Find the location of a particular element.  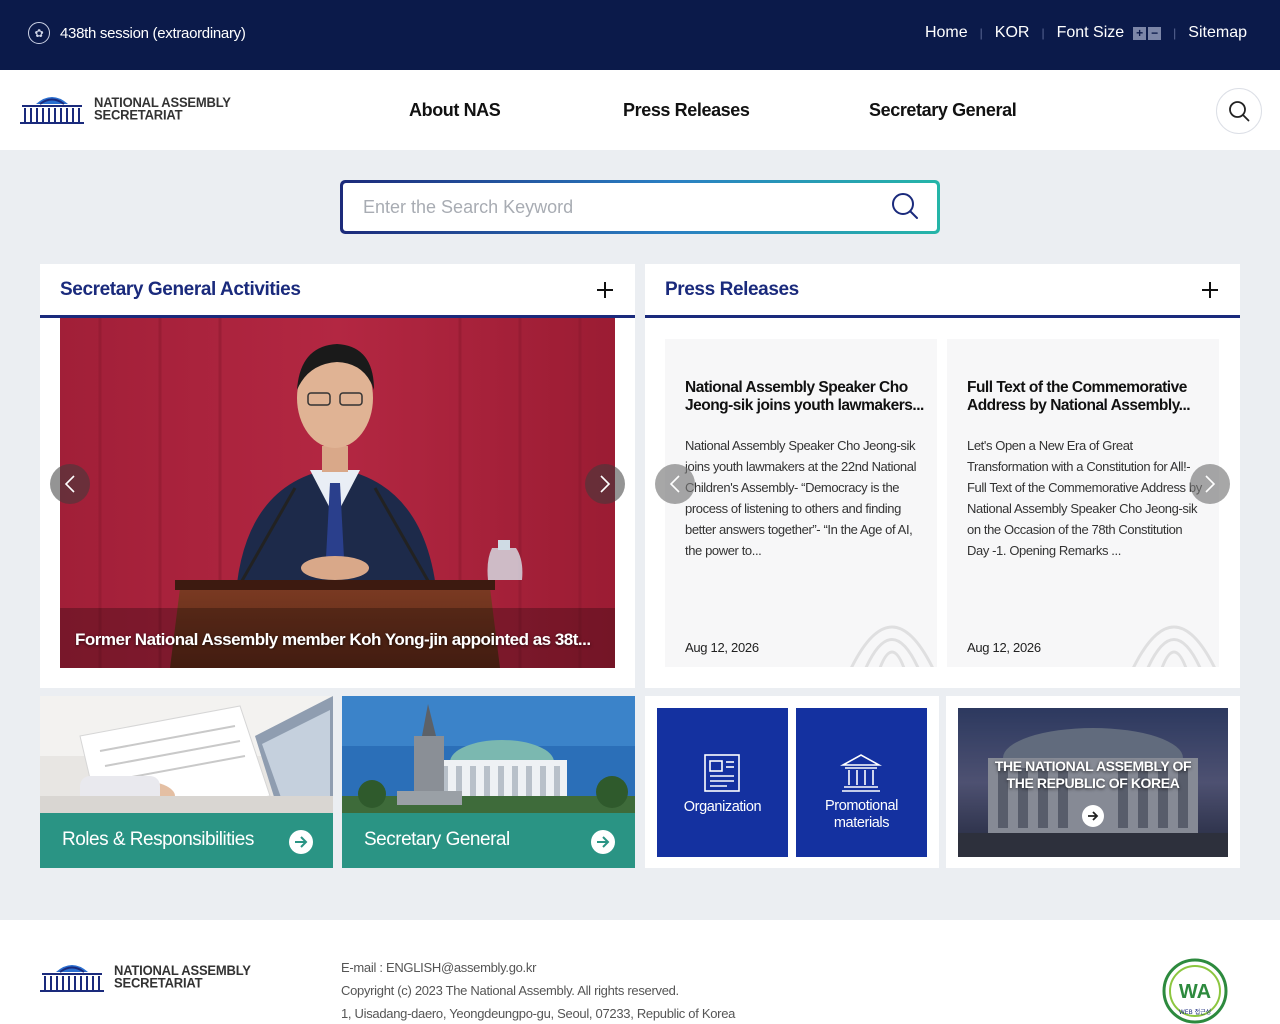

footer-logo: NATIONAL ASSEMBLY SECRETARIAT is located at coordinates (145, 977).